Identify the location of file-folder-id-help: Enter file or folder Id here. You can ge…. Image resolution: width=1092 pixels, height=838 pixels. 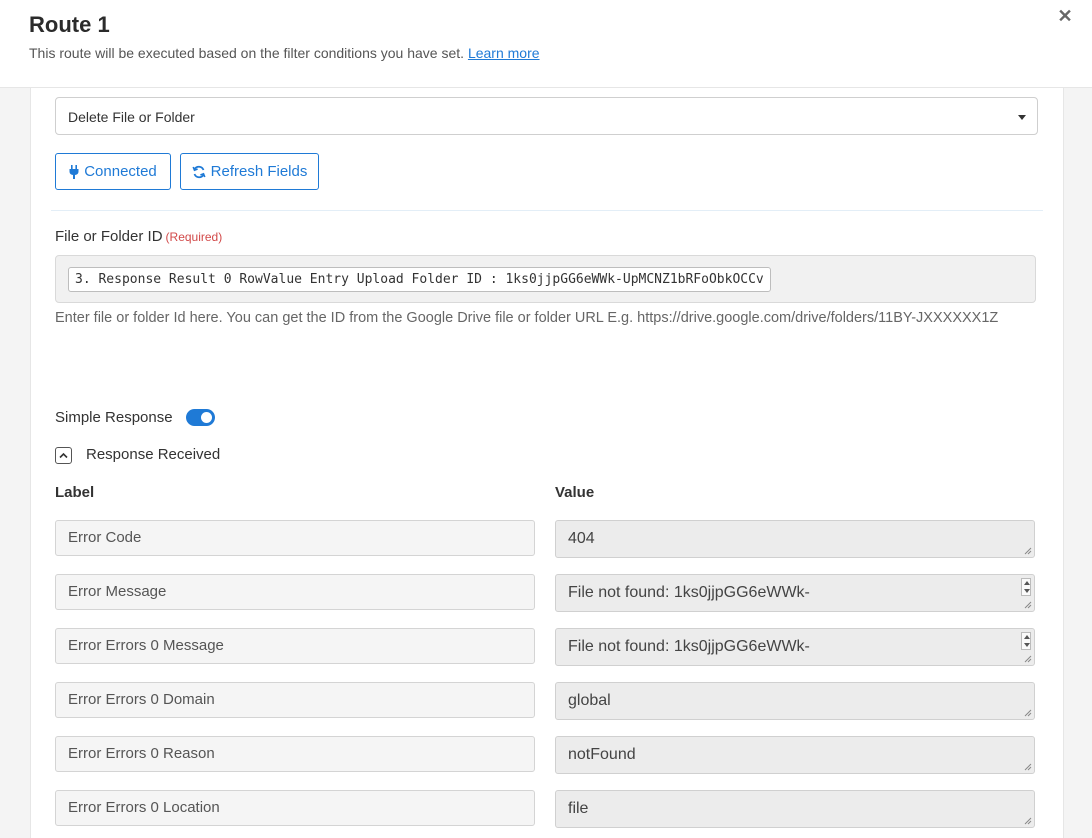
(527, 318).